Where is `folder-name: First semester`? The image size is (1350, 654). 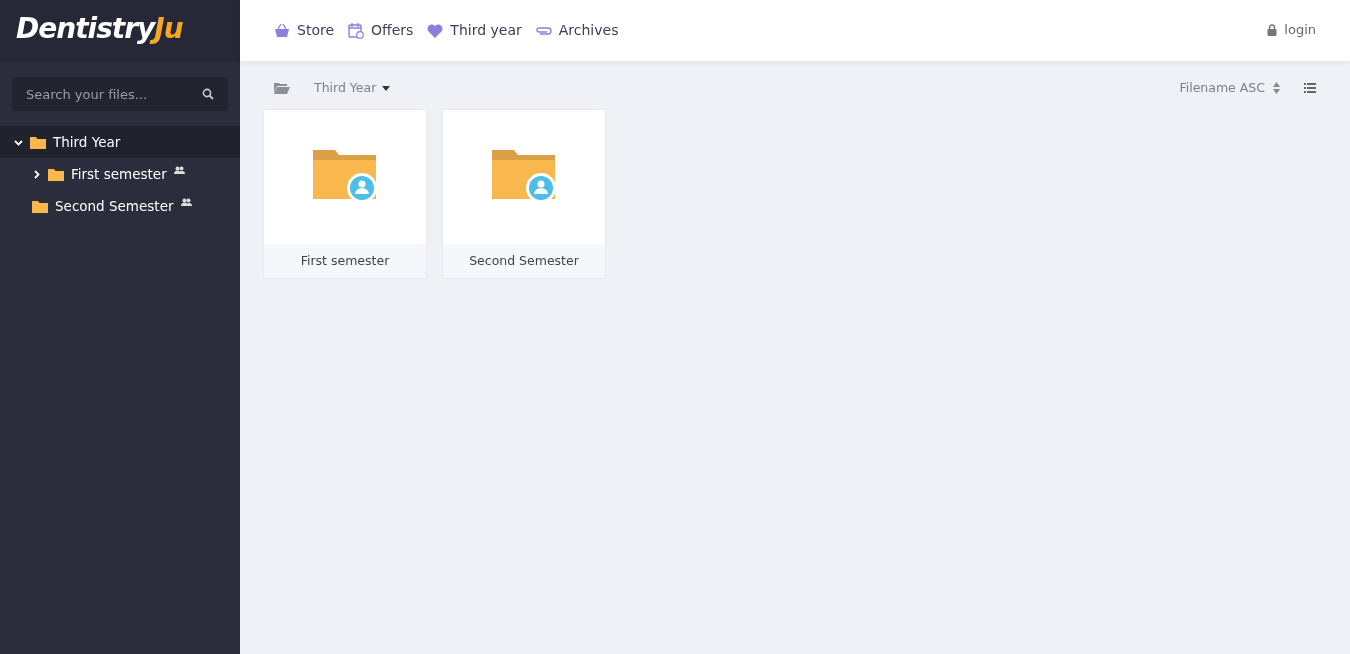
folder-name: First semester is located at coordinates (345, 260).